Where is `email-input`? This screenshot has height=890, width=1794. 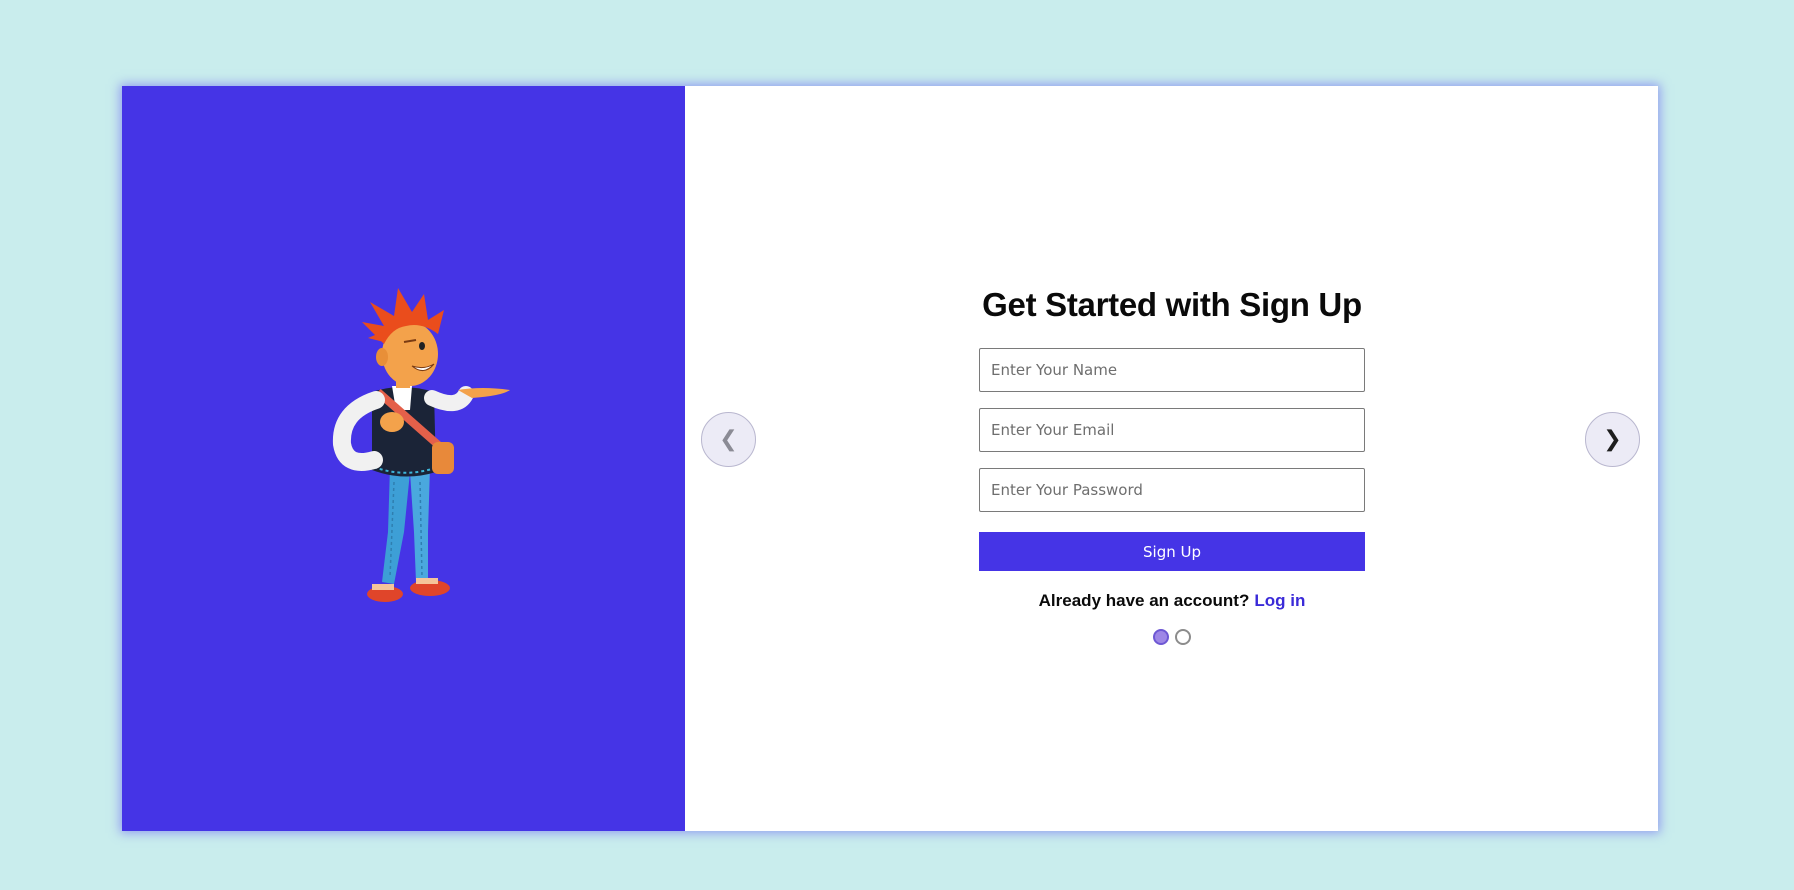
email-input is located at coordinates (1172, 430).